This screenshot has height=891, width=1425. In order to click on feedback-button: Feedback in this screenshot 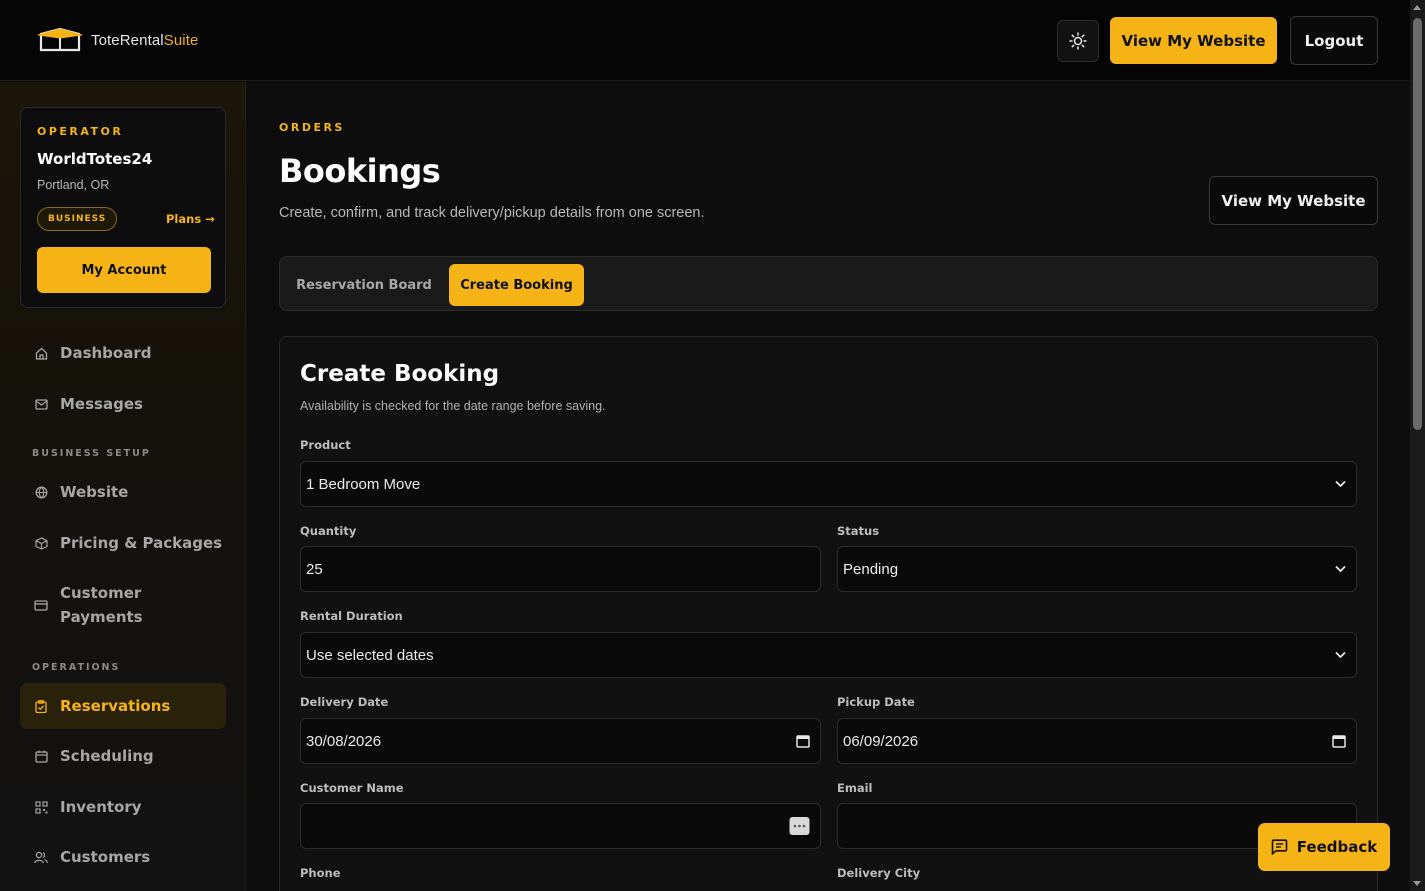, I will do `click(1324, 847)`.